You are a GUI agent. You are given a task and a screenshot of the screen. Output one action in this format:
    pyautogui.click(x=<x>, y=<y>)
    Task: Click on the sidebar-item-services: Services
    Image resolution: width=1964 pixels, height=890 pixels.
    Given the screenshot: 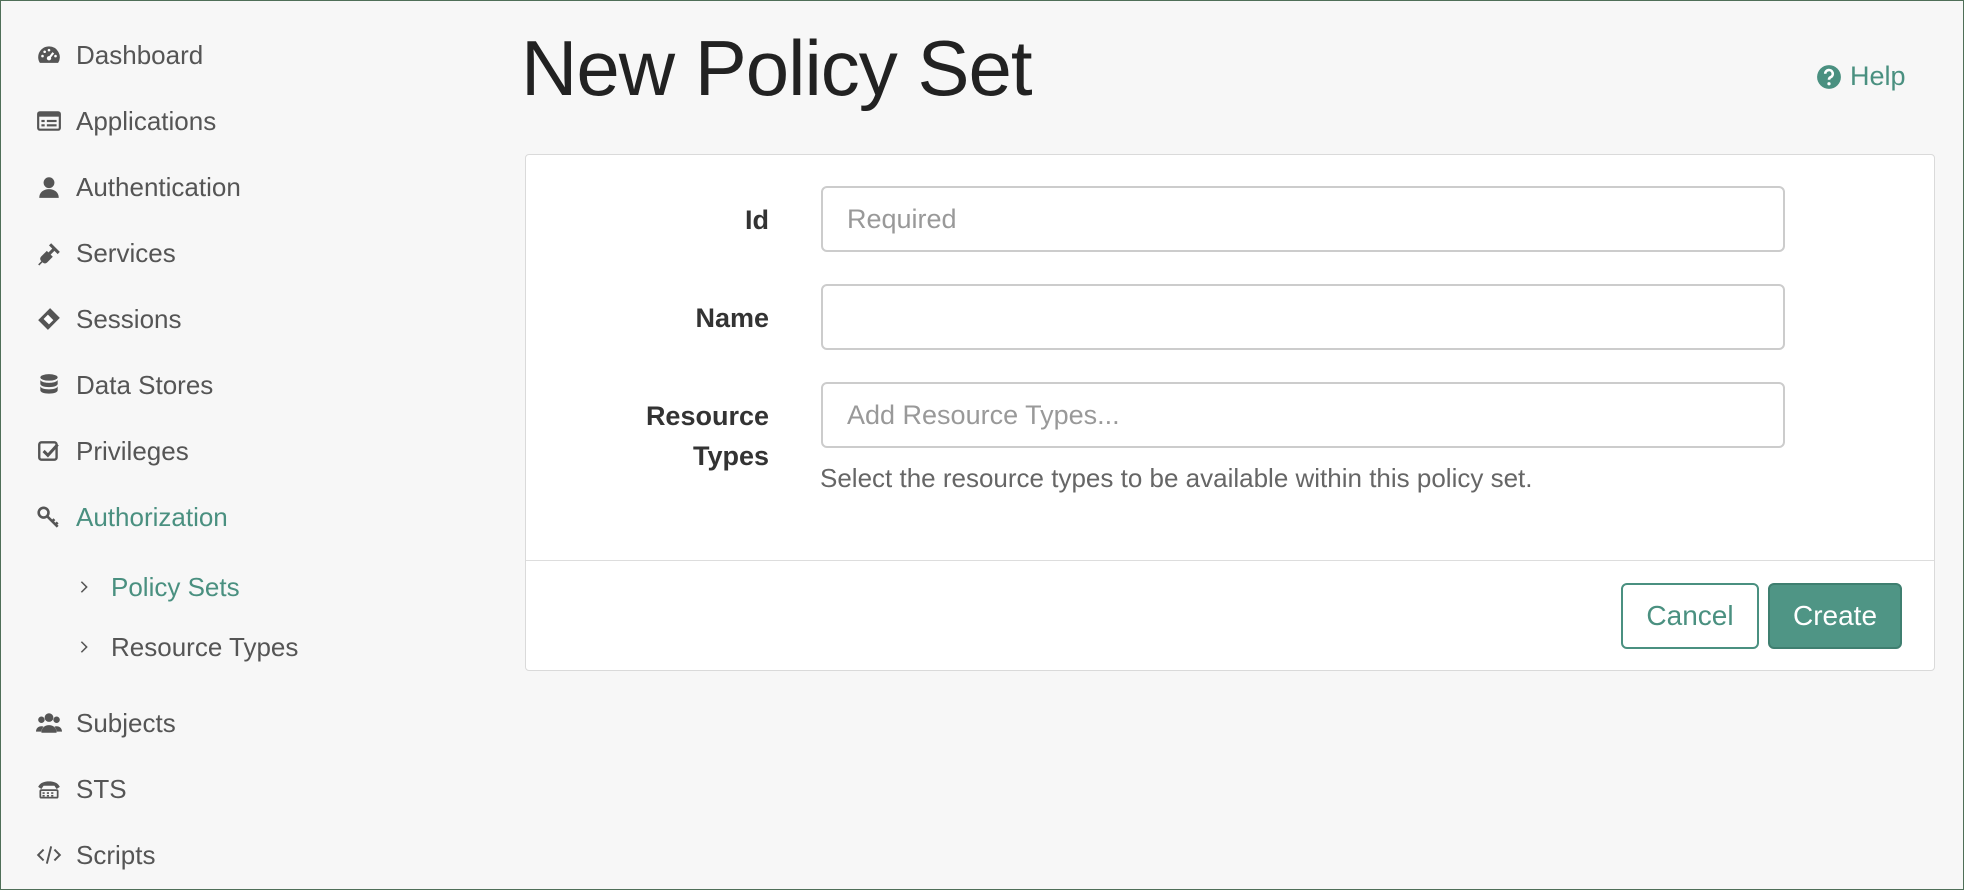 What is the action you would take?
    pyautogui.click(x=105, y=253)
    